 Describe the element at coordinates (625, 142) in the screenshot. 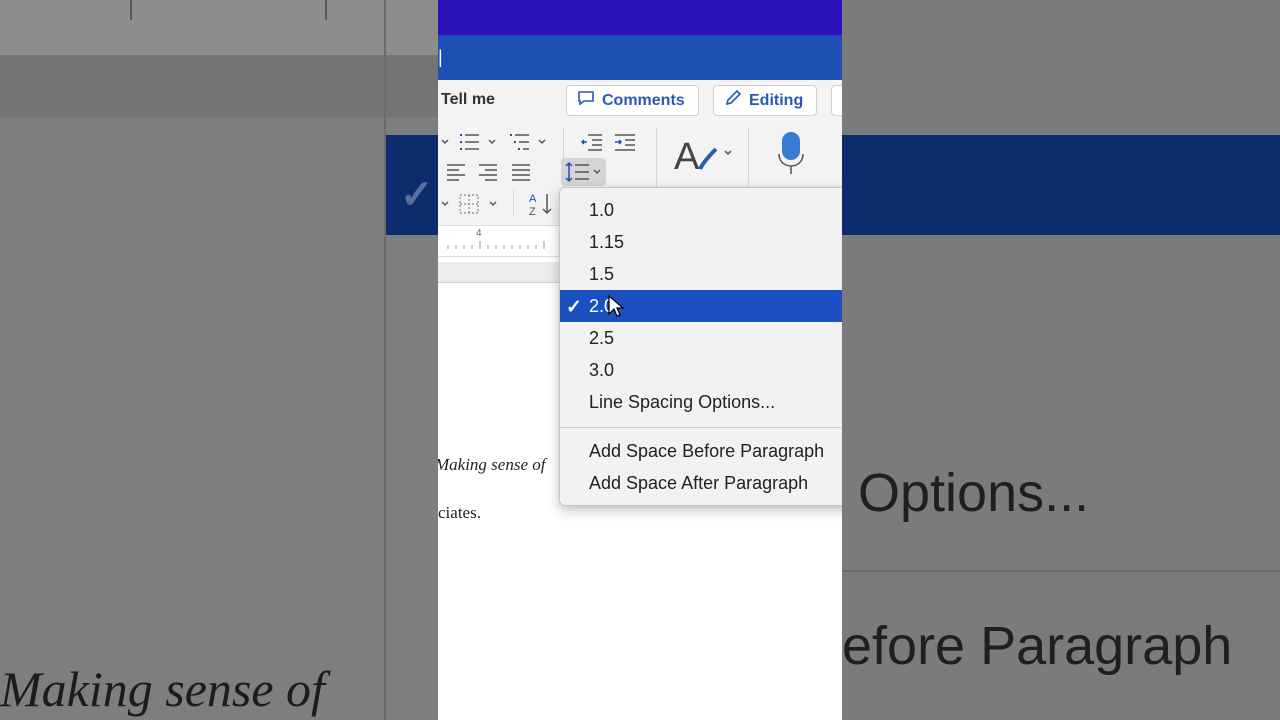

I see `increase-indent-icon` at that location.